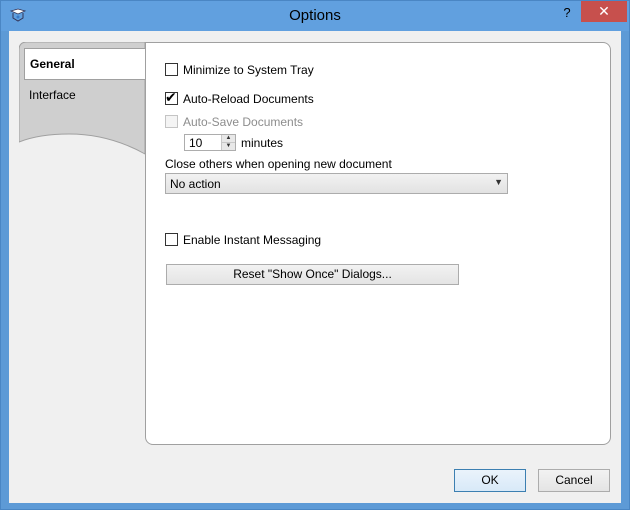 The image size is (630, 510). Describe the element at coordinates (196, 143) in the screenshot. I see `auto-save-interval-value: 10` at that location.